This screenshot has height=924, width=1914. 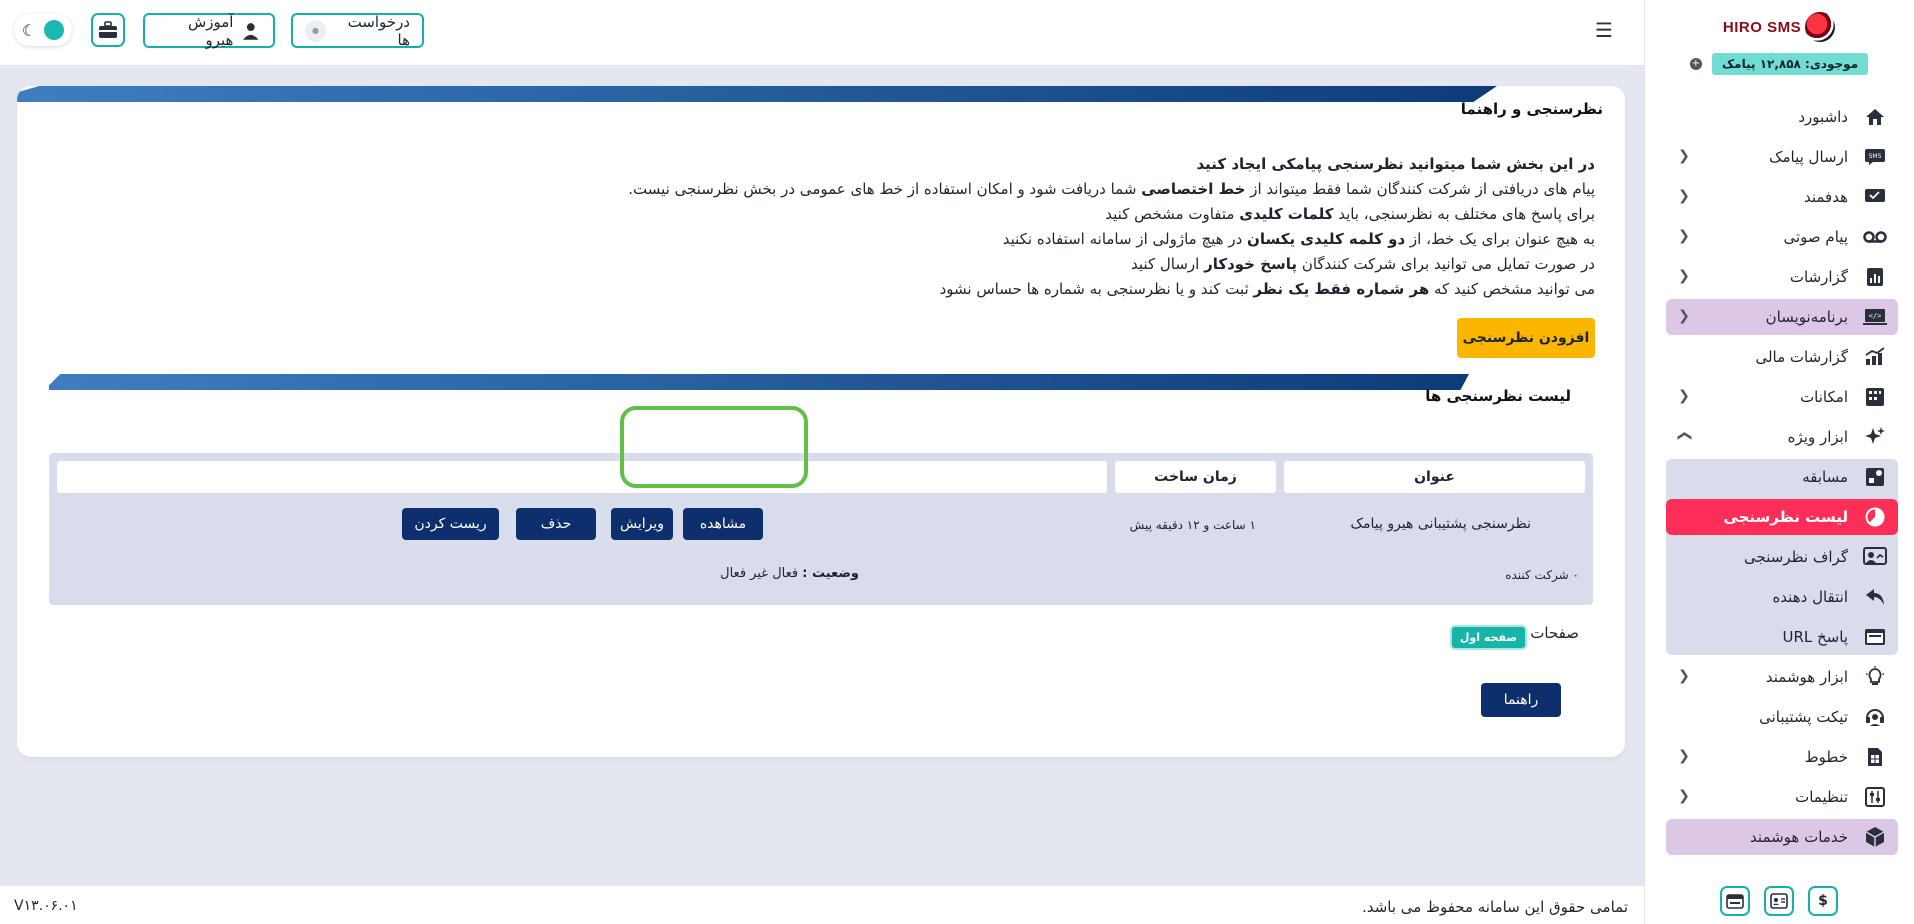 What do you see at coordinates (1542, 575) in the screenshot?
I see `survey-row-participants: ۰ شرکت کننده` at bounding box center [1542, 575].